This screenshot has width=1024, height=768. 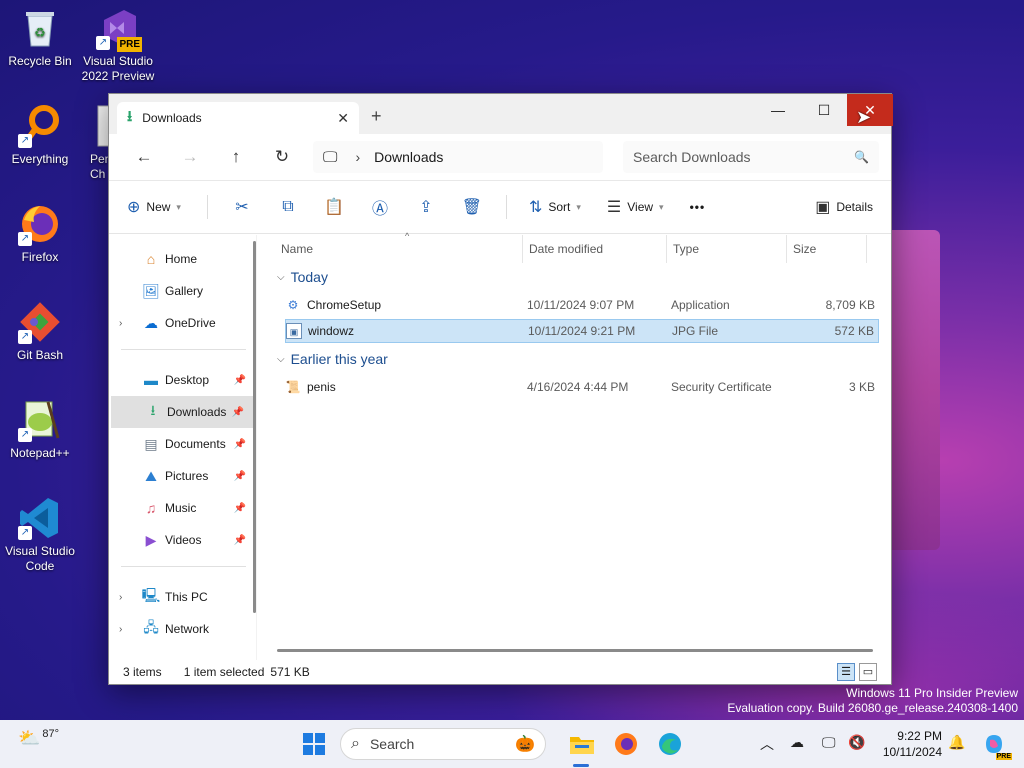 What do you see at coordinates (254, 427) in the screenshot?
I see `sidebar-scrollbar` at bounding box center [254, 427].